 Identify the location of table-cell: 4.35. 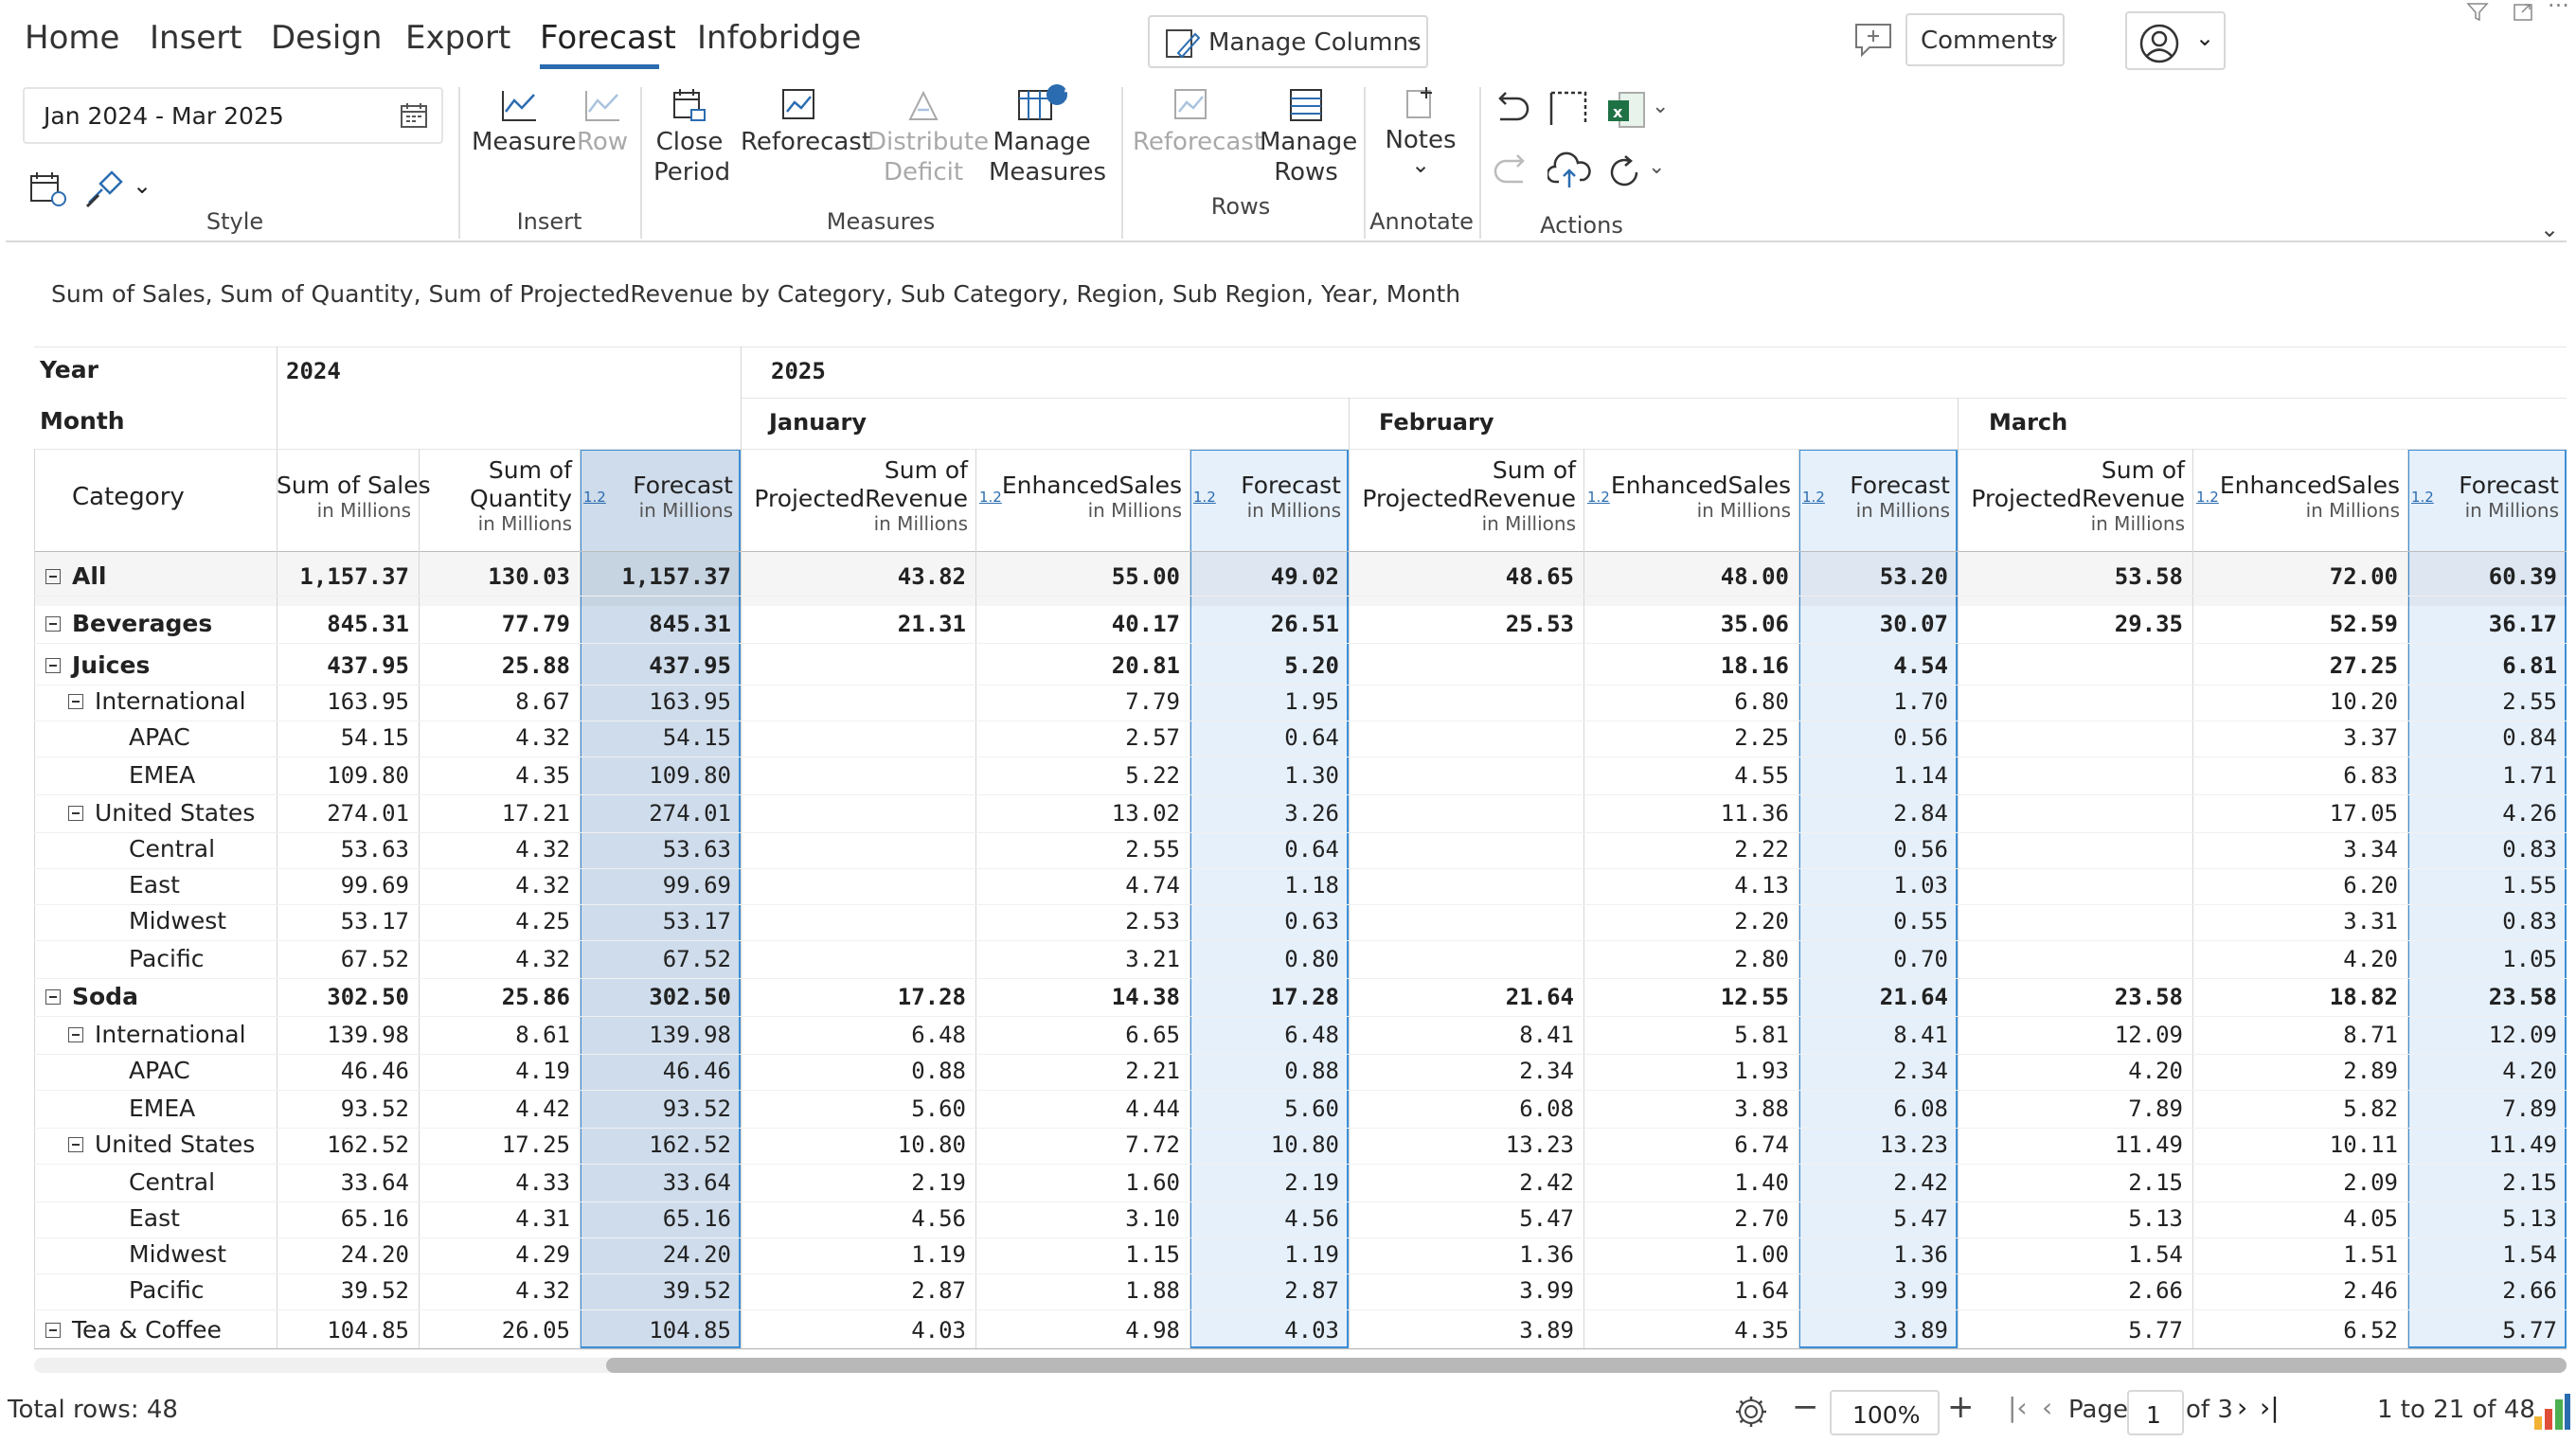
(1690, 1330).